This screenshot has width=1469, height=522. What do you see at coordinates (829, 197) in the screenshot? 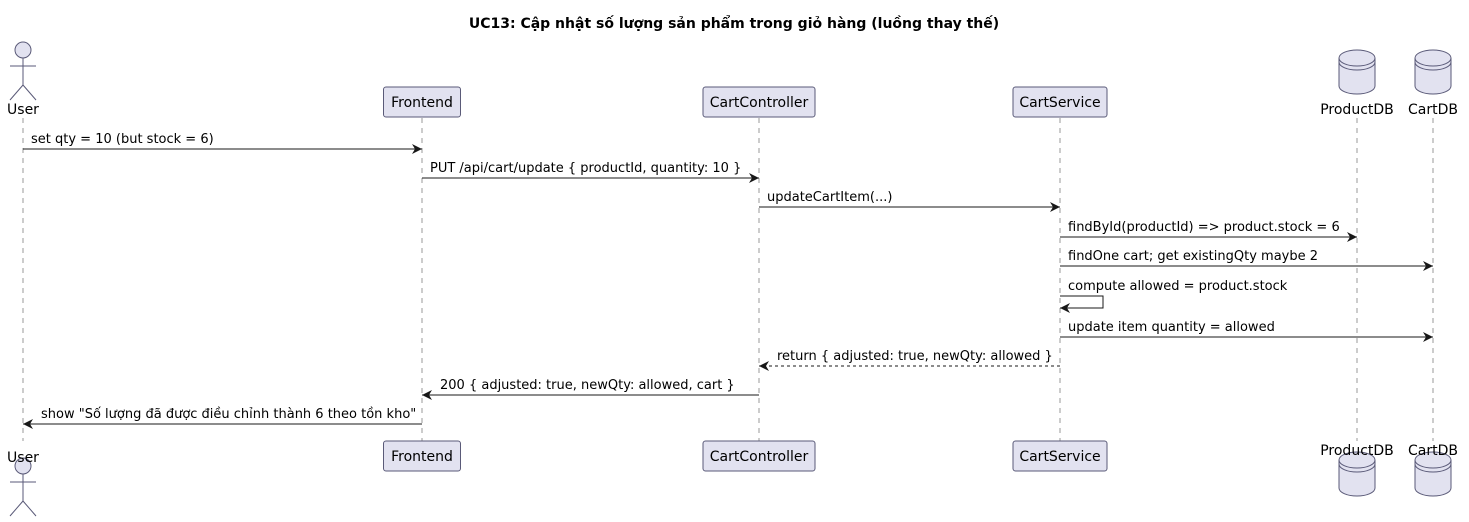
I see `message-label: updateCartItem(...)` at bounding box center [829, 197].